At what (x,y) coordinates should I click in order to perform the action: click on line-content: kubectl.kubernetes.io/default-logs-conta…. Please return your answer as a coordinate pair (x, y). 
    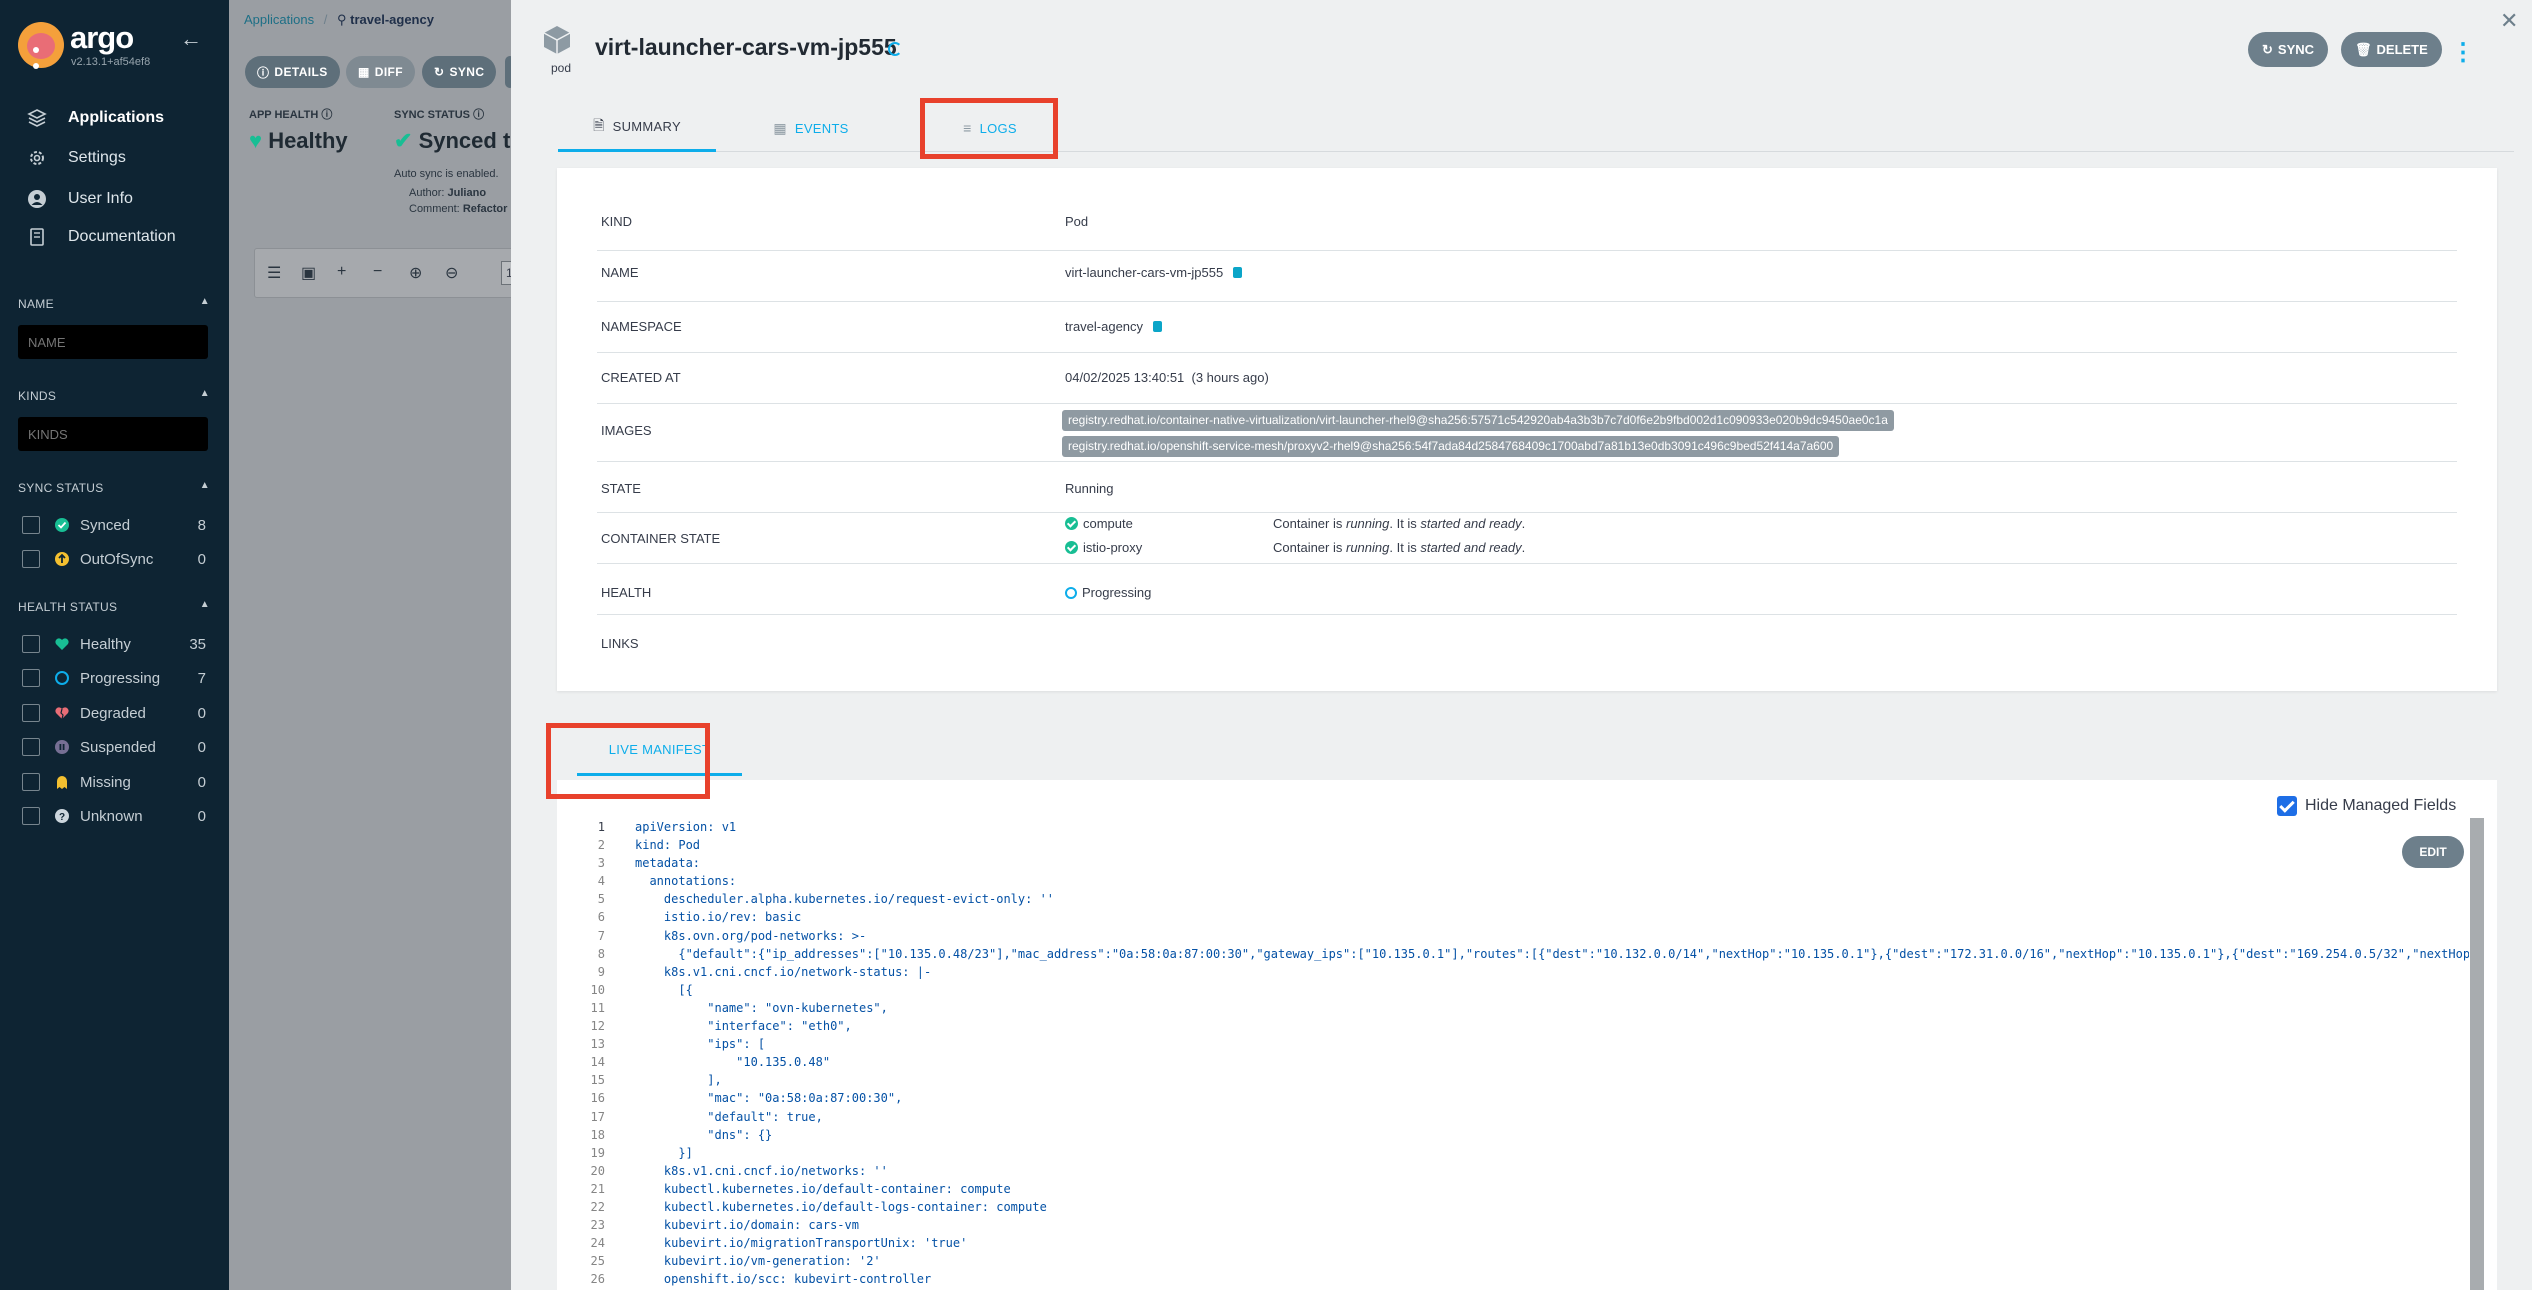
    Looking at the image, I should click on (841, 1206).